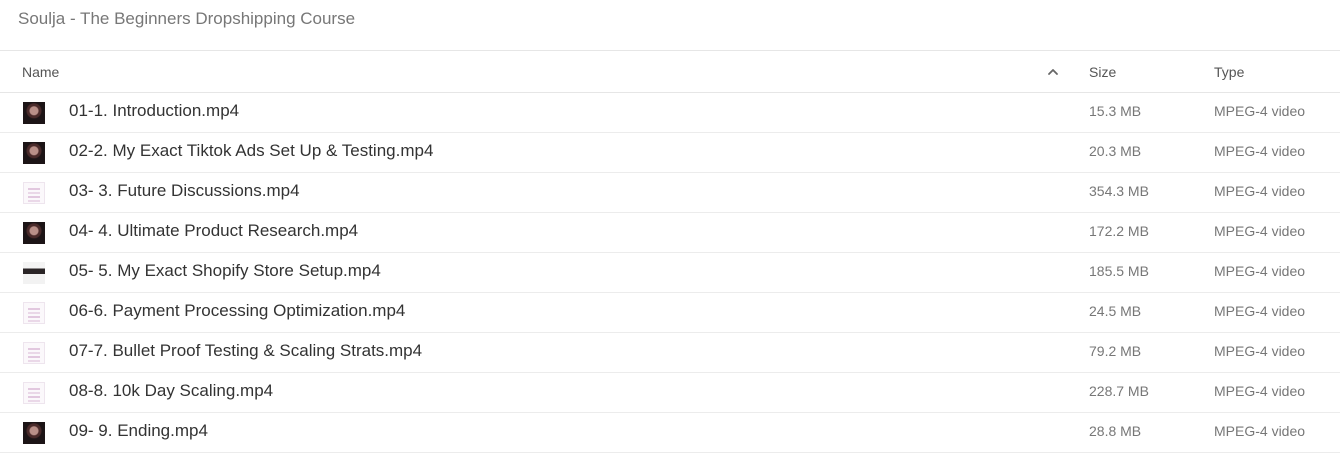 The width and height of the screenshot is (1340, 453). I want to click on column-header-name: Name, so click(40, 72).